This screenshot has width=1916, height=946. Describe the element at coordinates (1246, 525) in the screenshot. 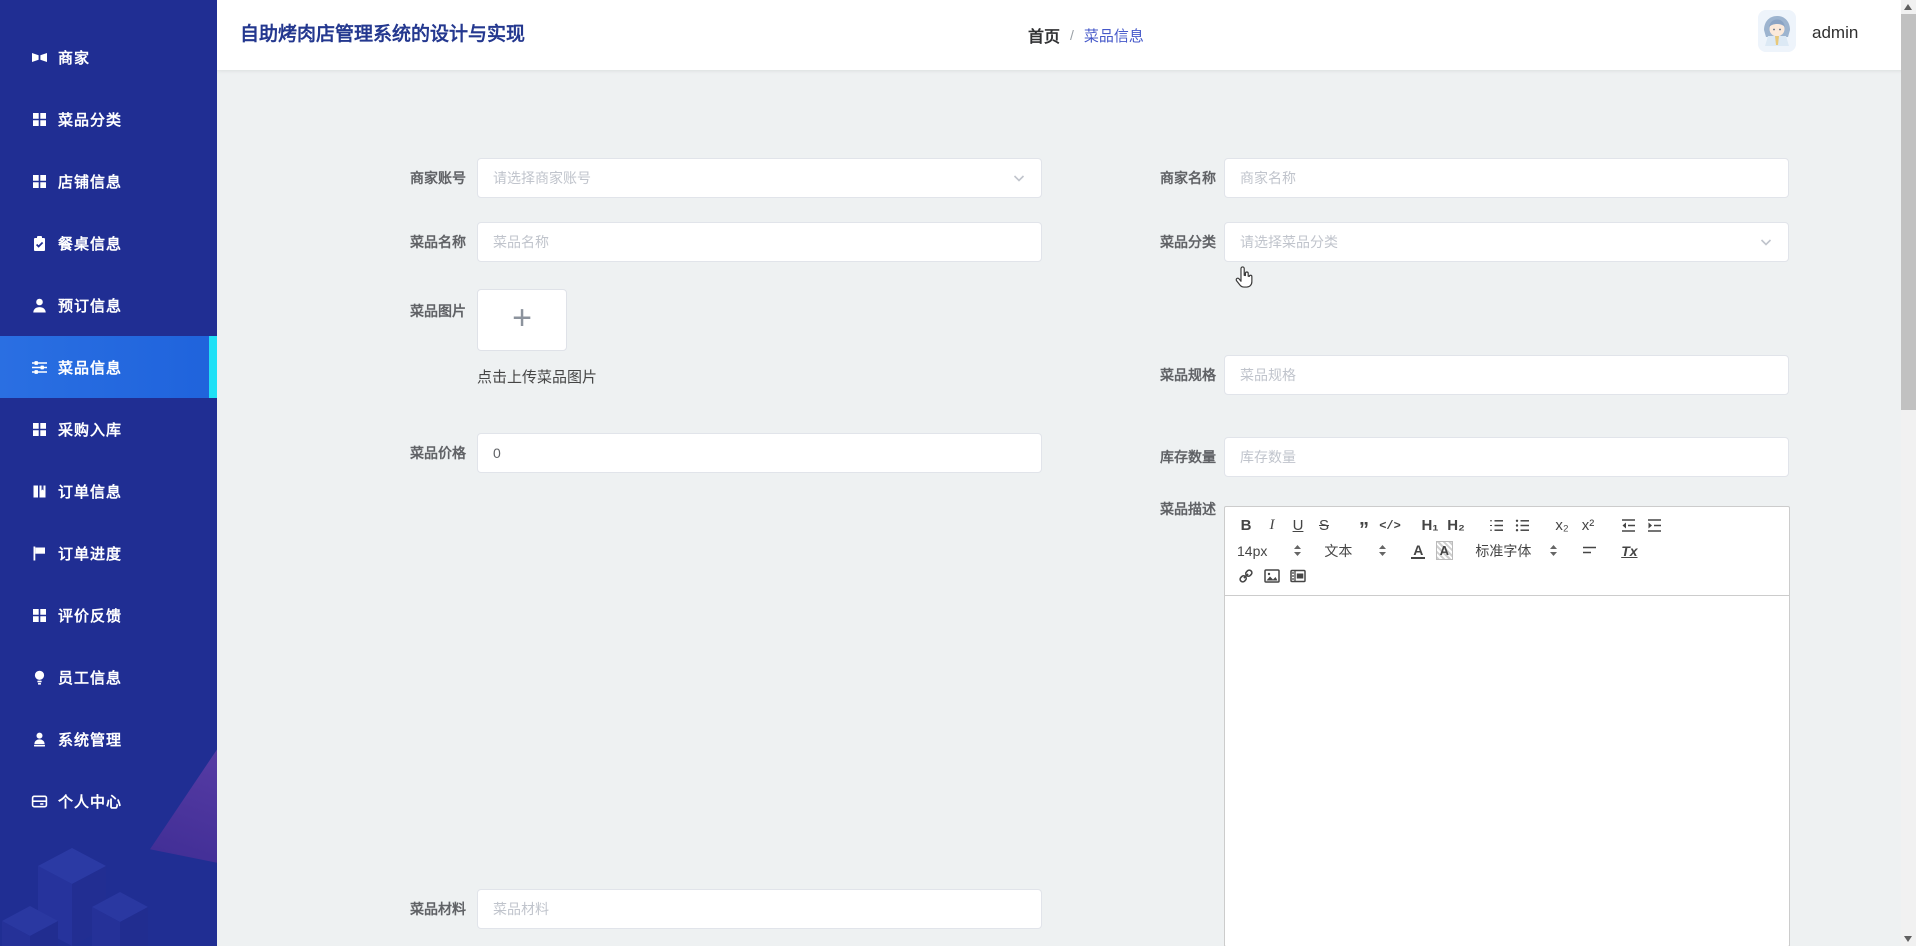

I see `bold-button: B` at that location.